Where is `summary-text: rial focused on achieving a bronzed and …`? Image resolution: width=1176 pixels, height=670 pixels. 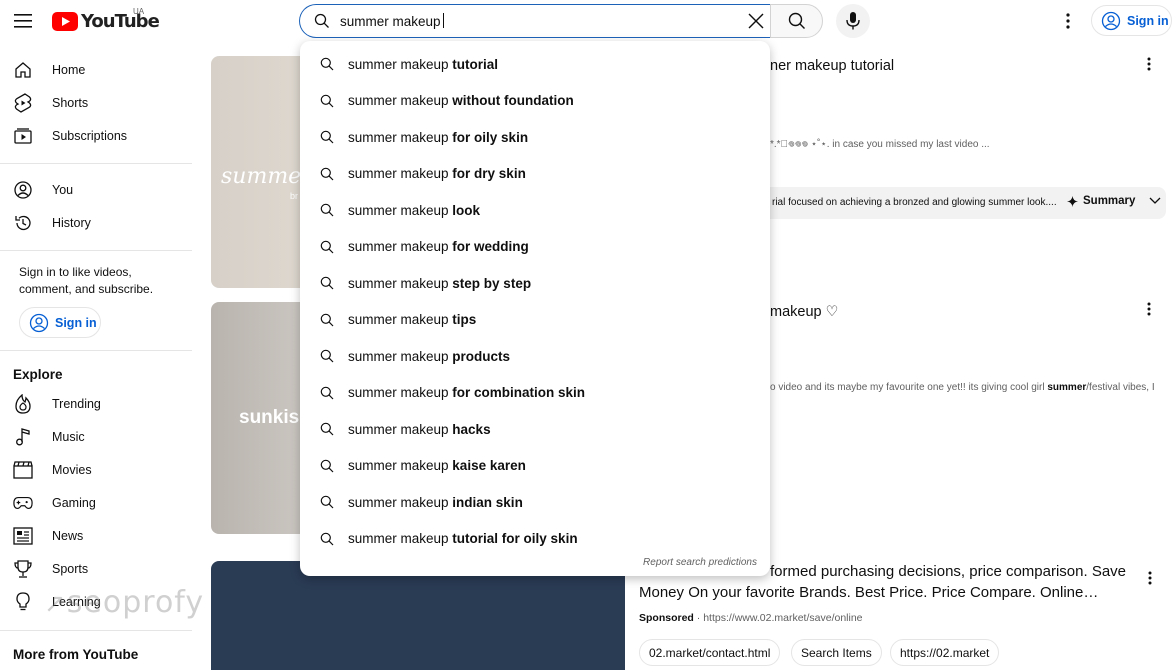
summary-text: rial focused on achieving a bronzed and … is located at coordinates (914, 202).